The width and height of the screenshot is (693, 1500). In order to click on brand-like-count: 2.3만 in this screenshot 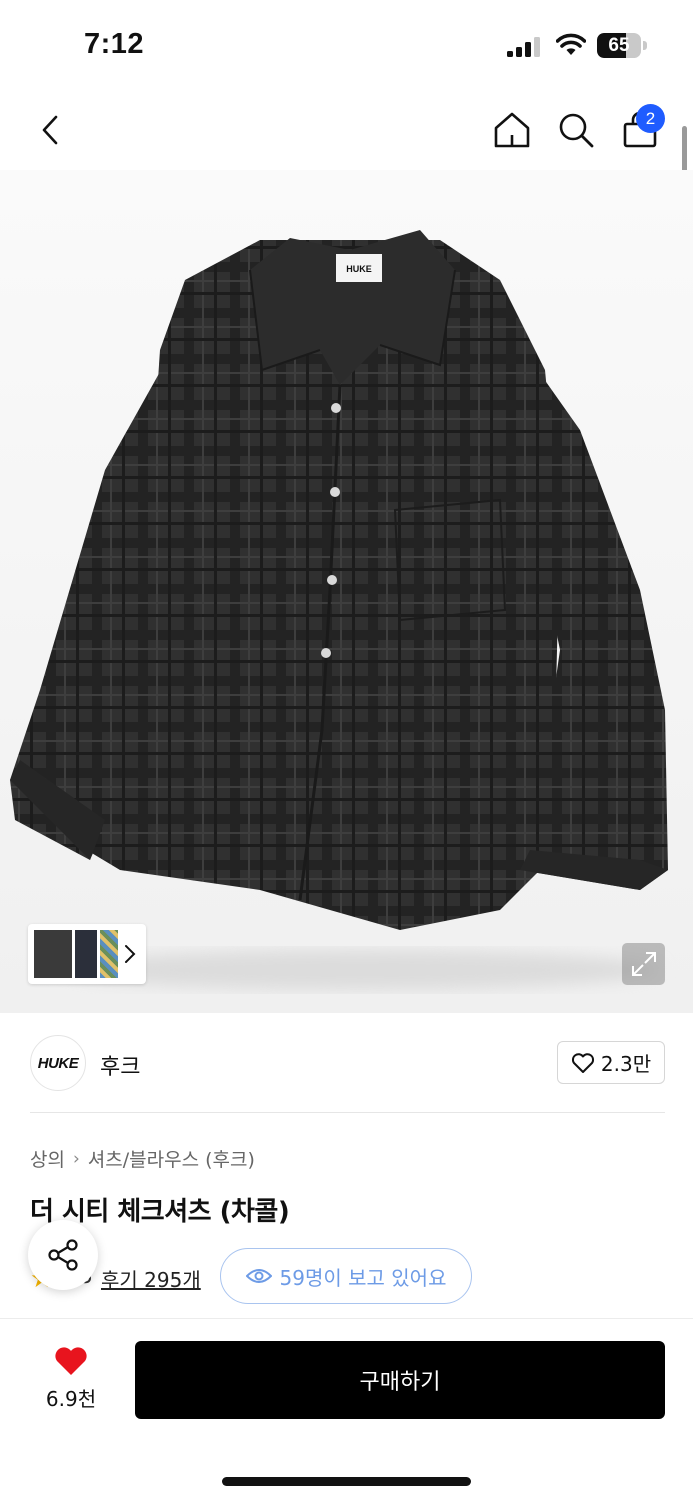, I will do `click(626, 1064)`.